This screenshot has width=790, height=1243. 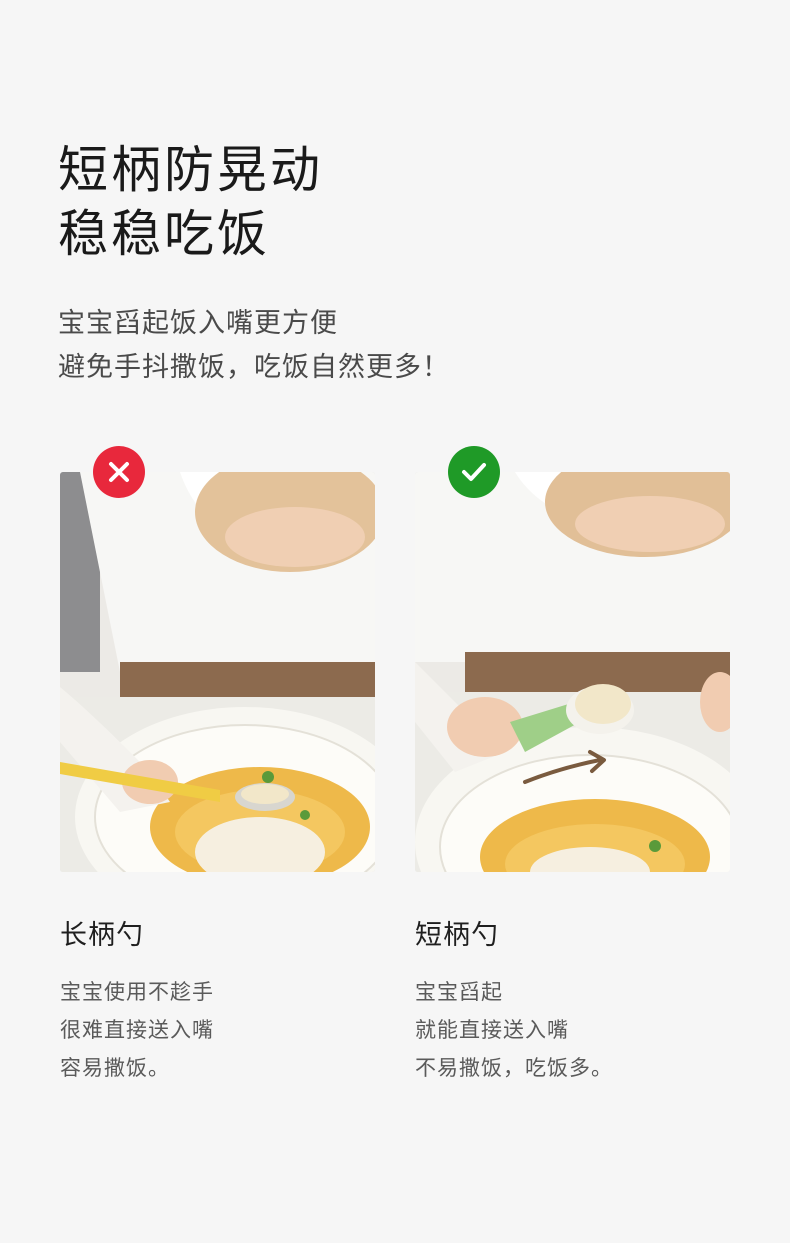 What do you see at coordinates (102, 935) in the screenshot?
I see `long-spoon-title: 长柄勺` at bounding box center [102, 935].